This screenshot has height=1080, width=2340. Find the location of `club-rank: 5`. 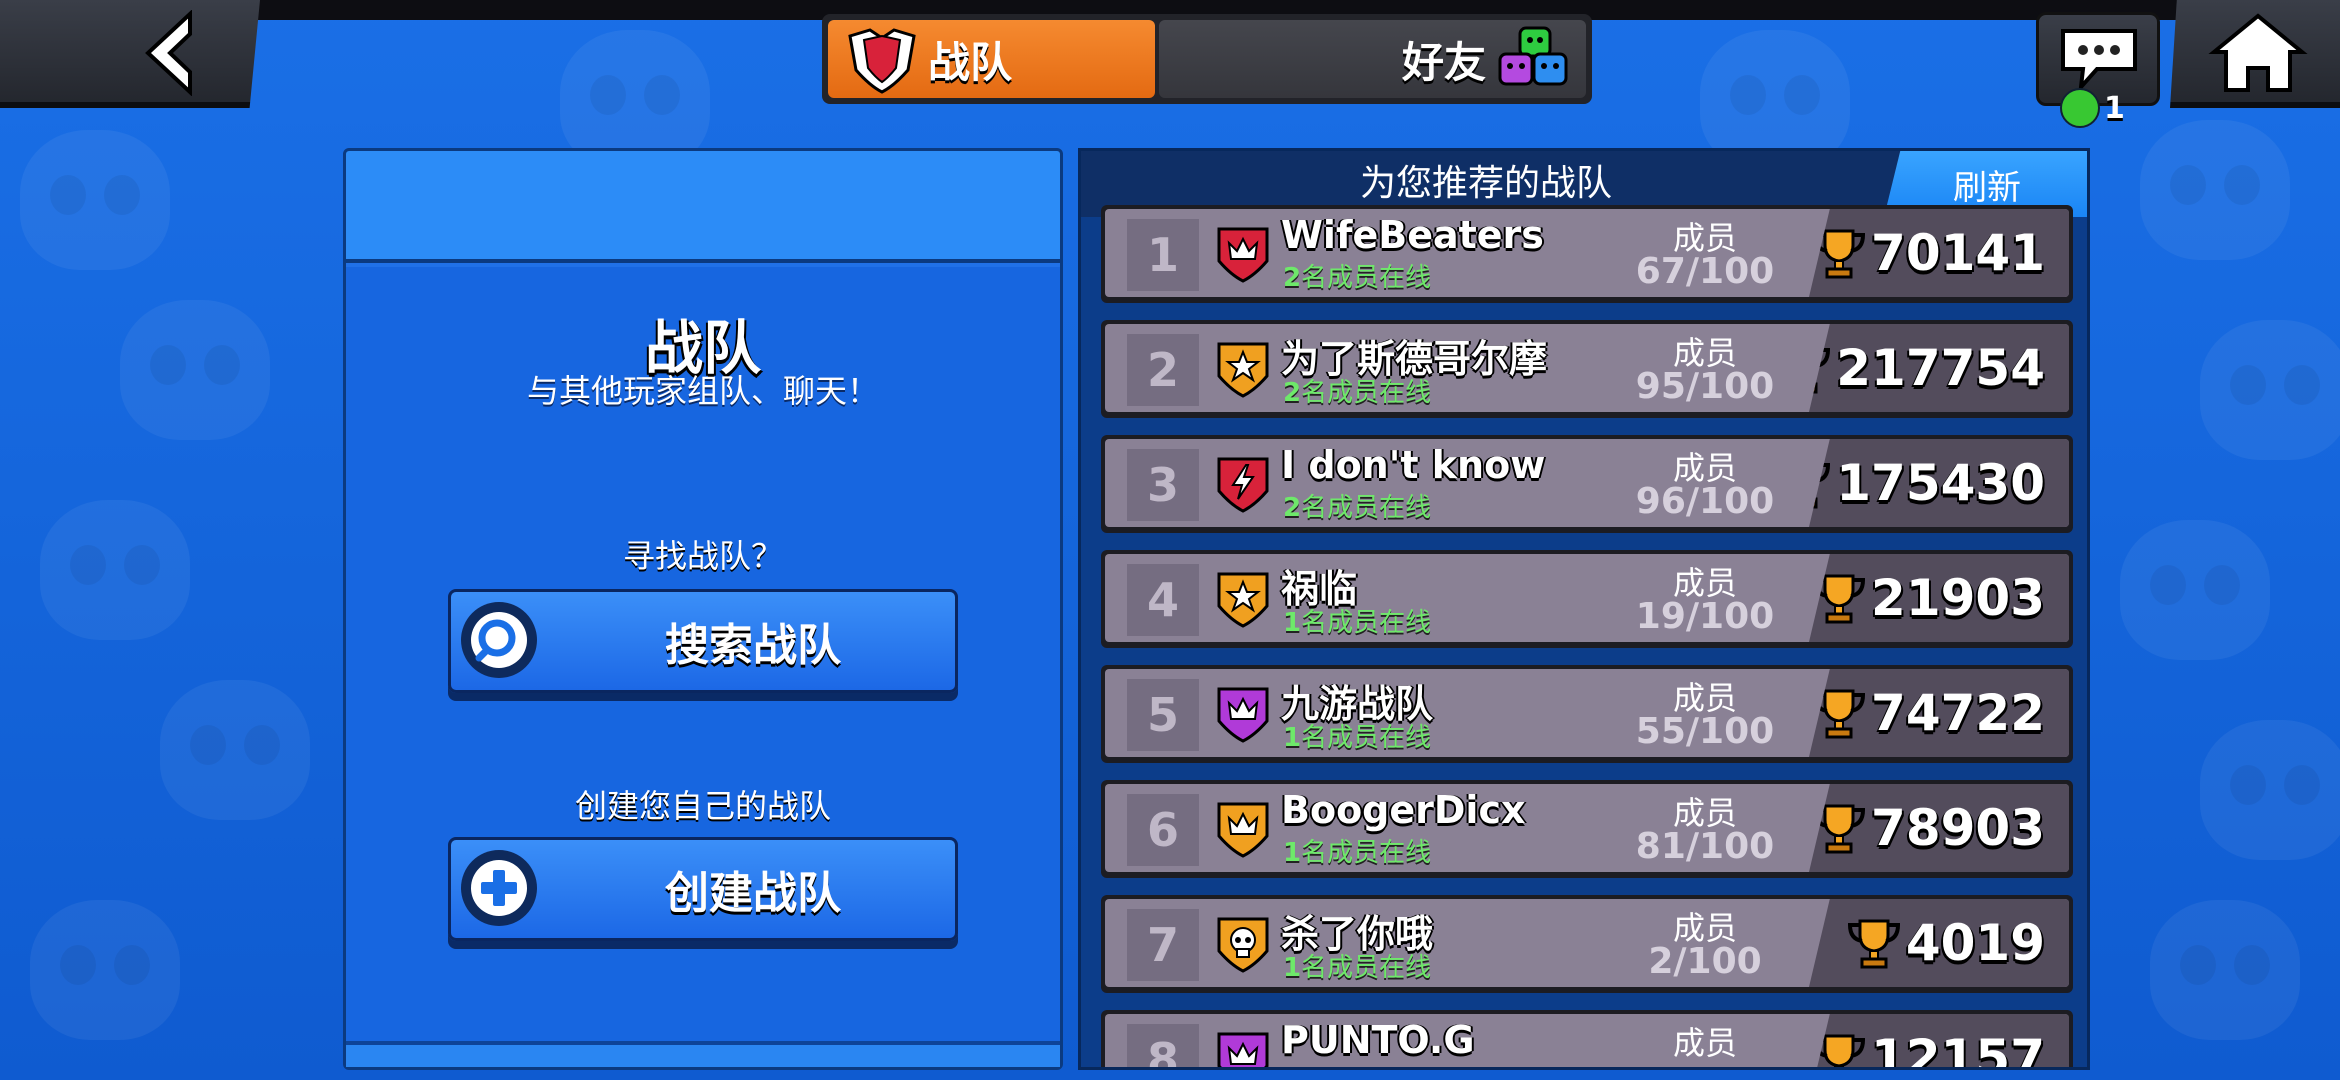

club-rank: 5 is located at coordinates (1163, 715).